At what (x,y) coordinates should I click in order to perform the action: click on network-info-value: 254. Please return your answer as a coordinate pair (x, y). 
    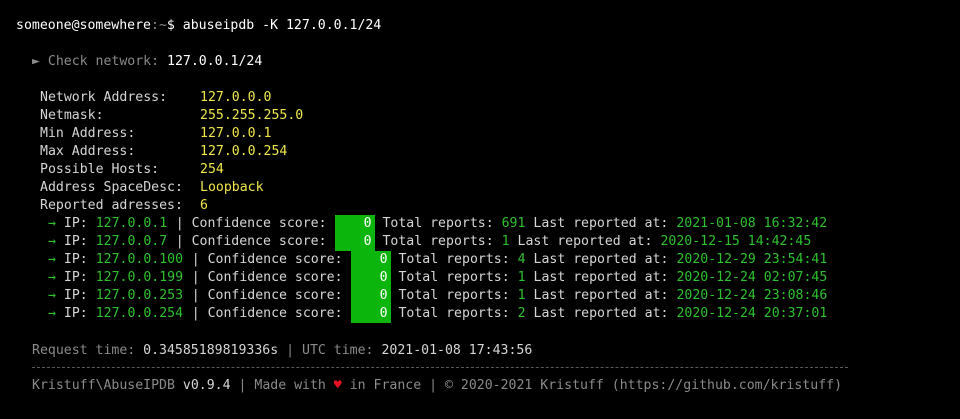
    Looking at the image, I should click on (212, 169).